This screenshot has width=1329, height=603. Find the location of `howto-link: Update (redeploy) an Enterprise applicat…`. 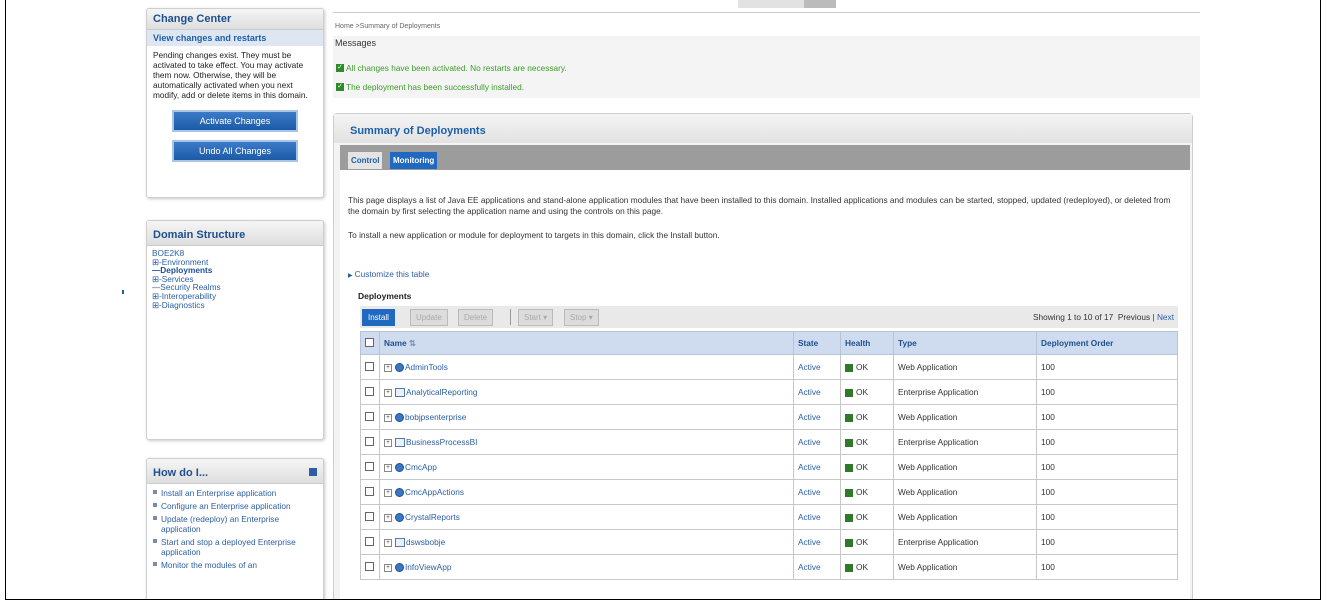

howto-link: Update (redeploy) an Enterprise applicat… is located at coordinates (235, 524).